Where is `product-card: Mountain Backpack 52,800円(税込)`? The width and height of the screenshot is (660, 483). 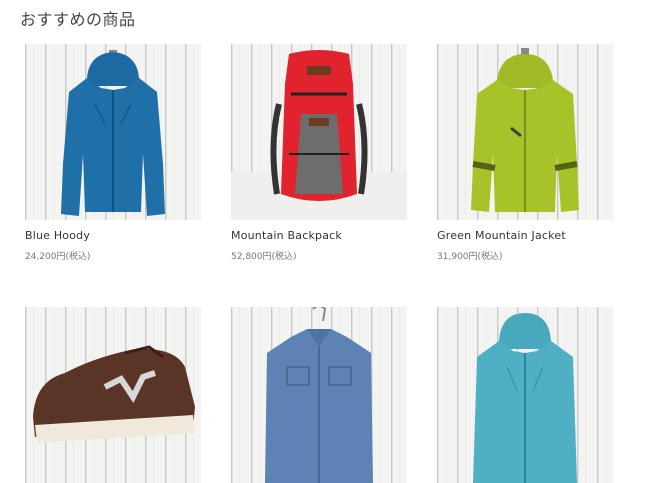
product-card: Mountain Backpack 52,800円(税込) is located at coordinates (319, 153).